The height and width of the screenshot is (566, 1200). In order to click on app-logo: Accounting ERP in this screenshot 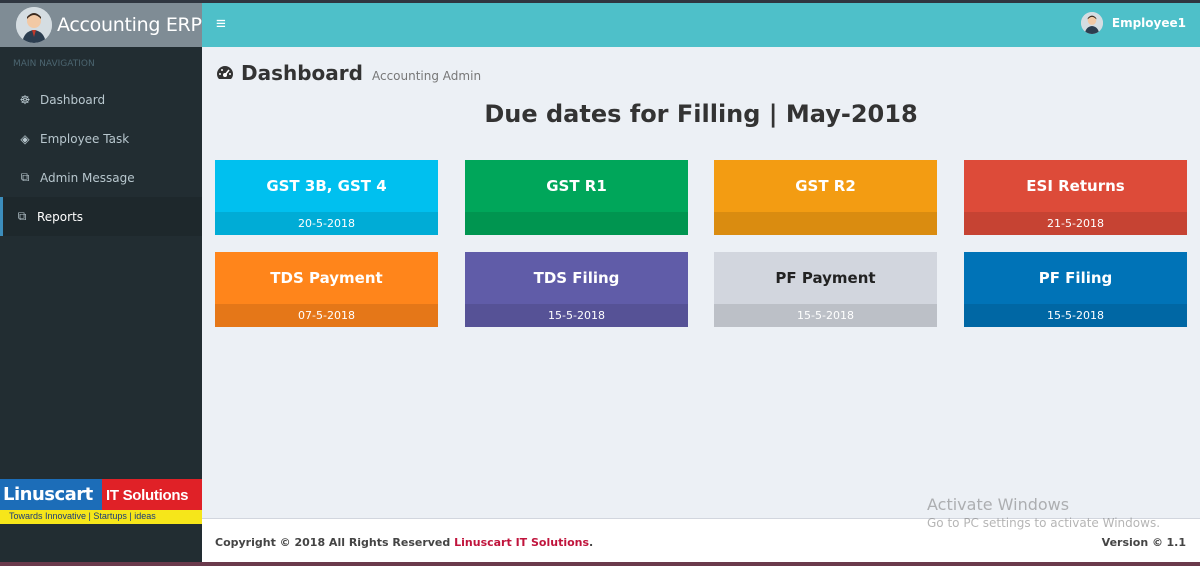, I will do `click(101, 23)`.